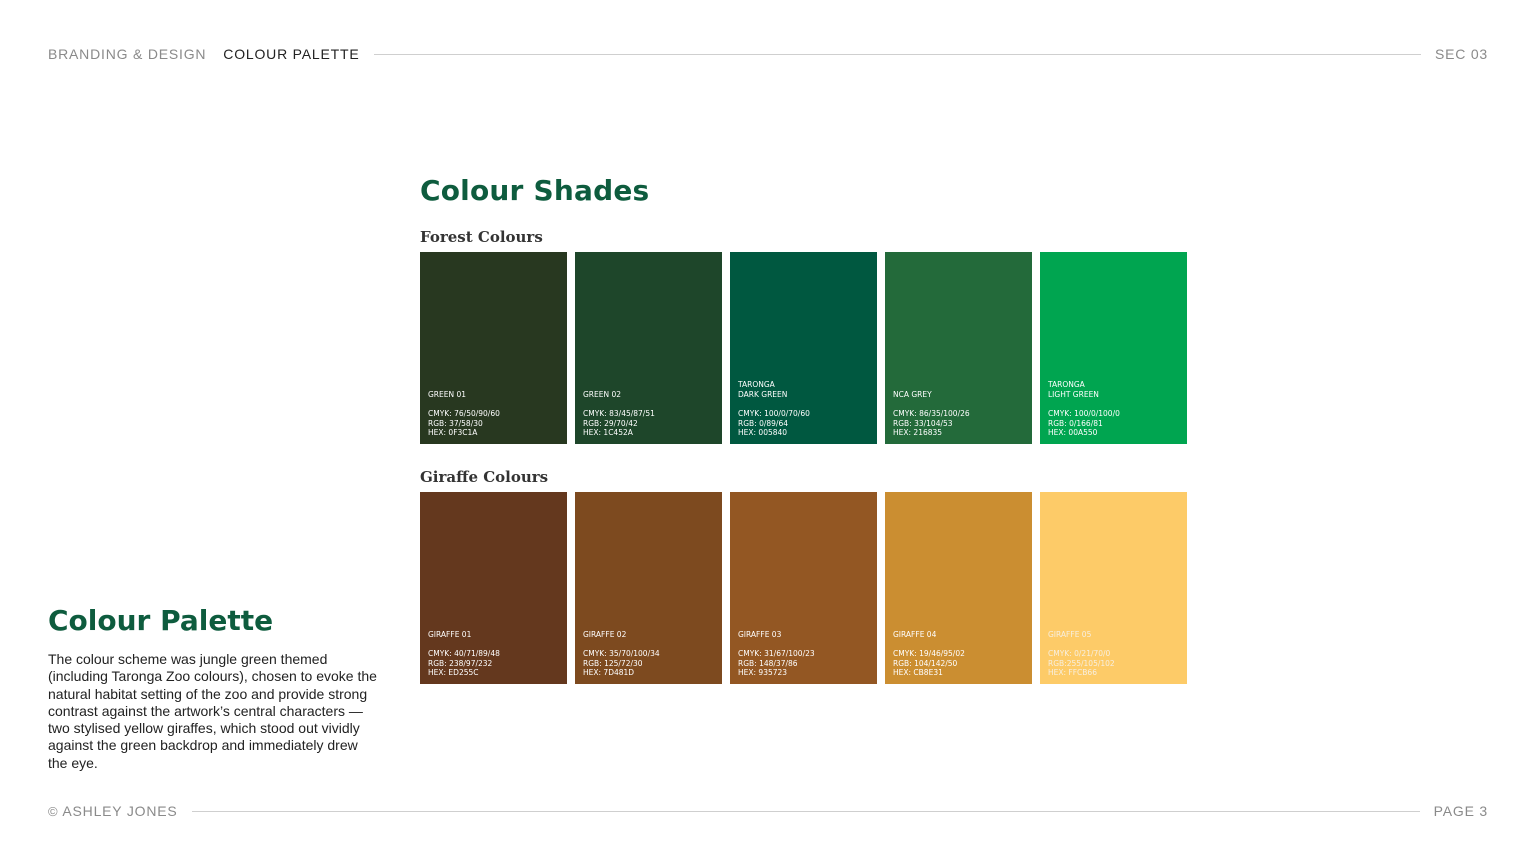 This screenshot has height=864, width=1536. What do you see at coordinates (453, 673) in the screenshot?
I see `swatch-hex: HEX: ED255C` at bounding box center [453, 673].